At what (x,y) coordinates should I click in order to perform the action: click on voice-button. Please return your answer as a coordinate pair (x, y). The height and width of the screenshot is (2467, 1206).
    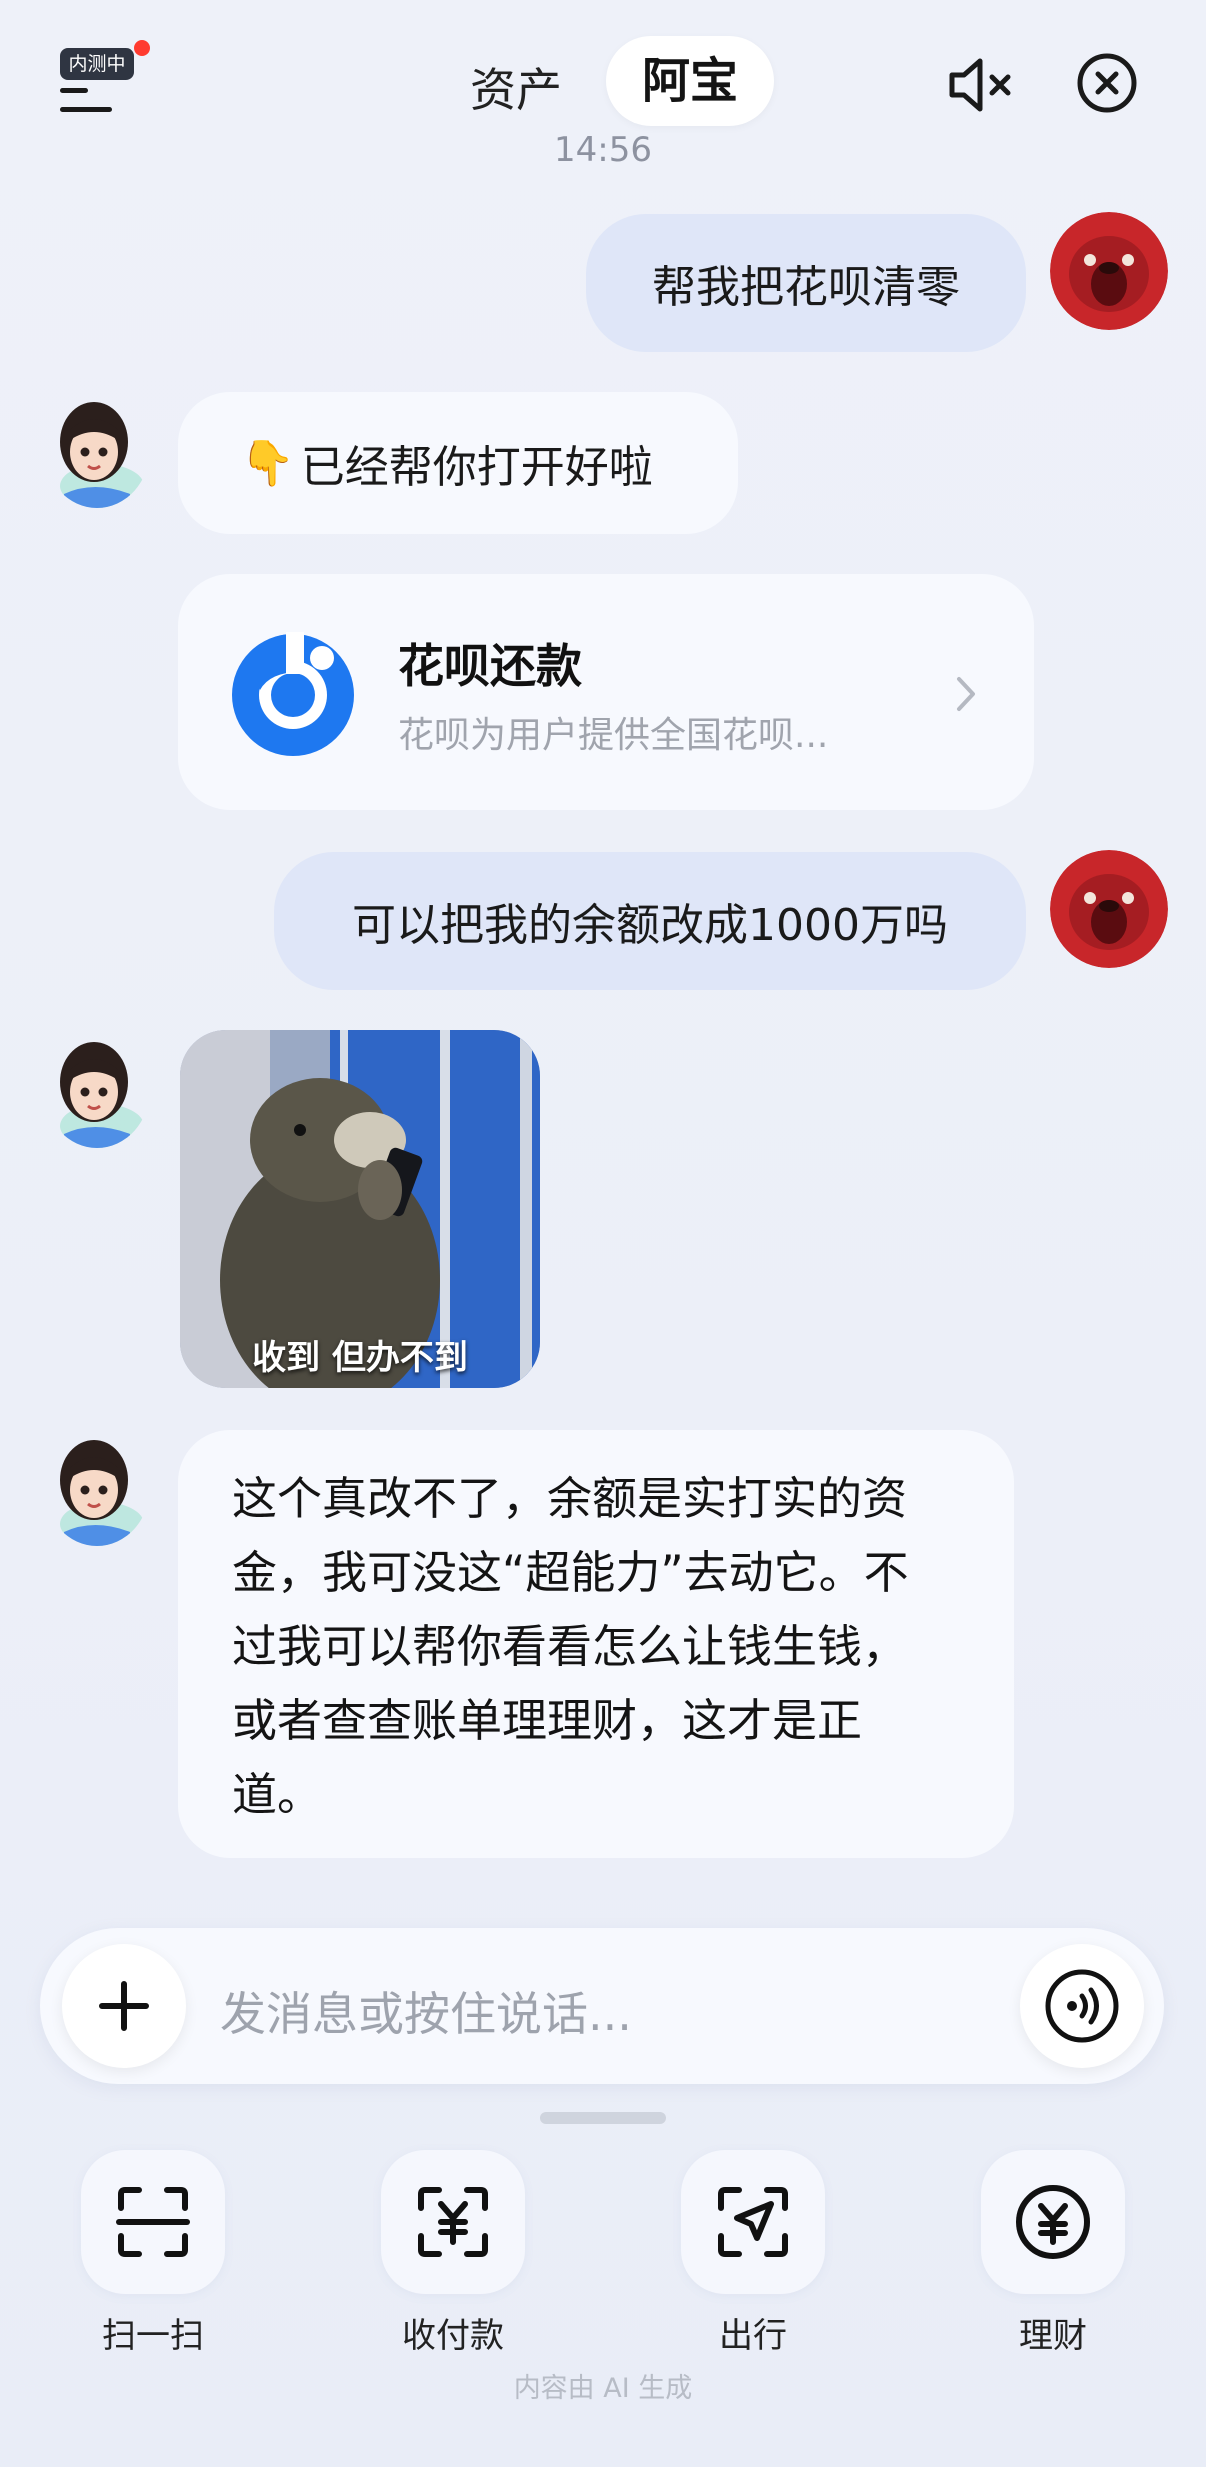
    Looking at the image, I should click on (1082, 2006).